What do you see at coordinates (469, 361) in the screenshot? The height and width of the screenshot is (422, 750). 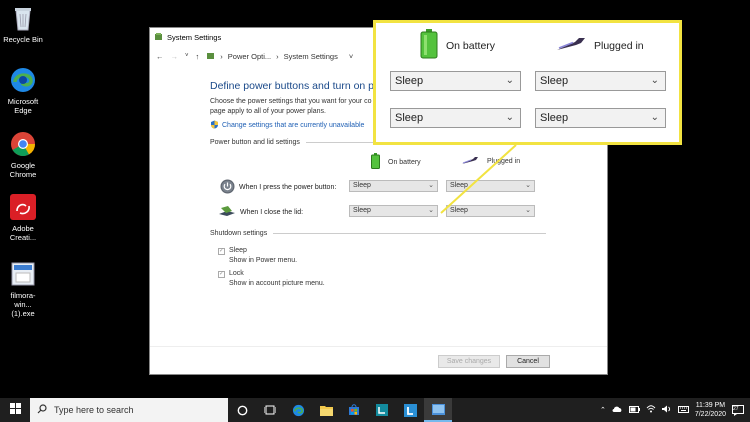 I see `save-changes-button: Save changes` at bounding box center [469, 361].